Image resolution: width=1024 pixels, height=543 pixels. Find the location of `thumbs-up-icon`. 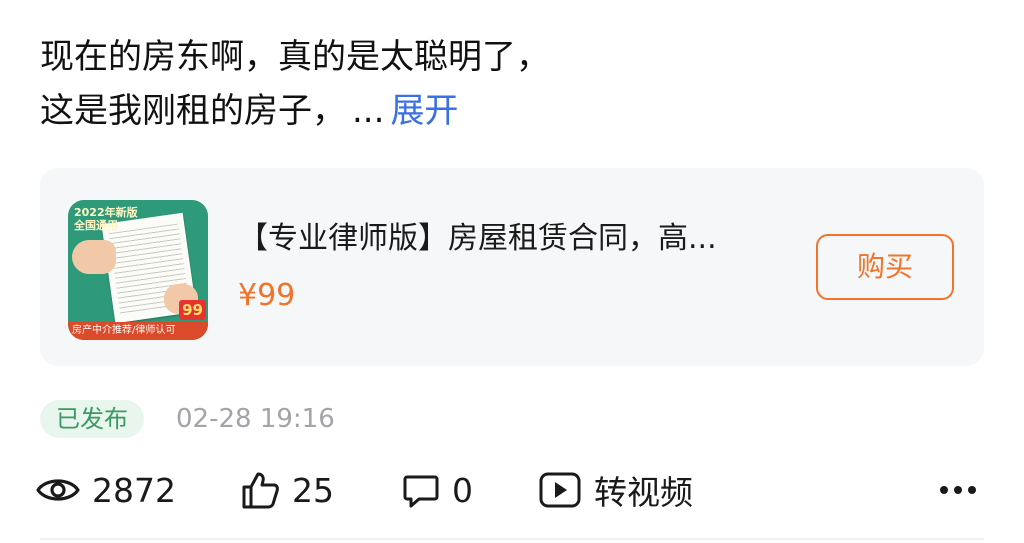

thumbs-up-icon is located at coordinates (260, 490).